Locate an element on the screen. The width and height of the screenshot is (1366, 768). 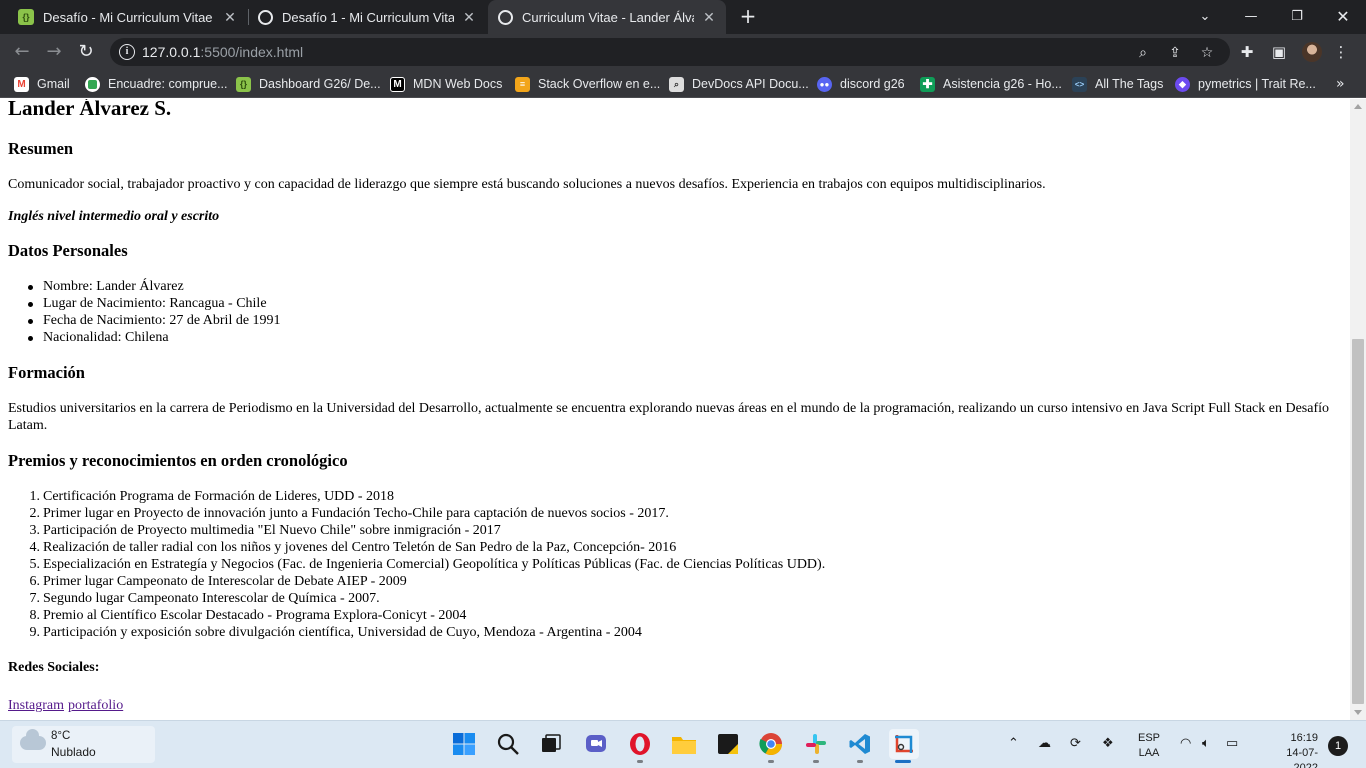
bookmark-item: M Gmail is located at coordinates (42, 84).